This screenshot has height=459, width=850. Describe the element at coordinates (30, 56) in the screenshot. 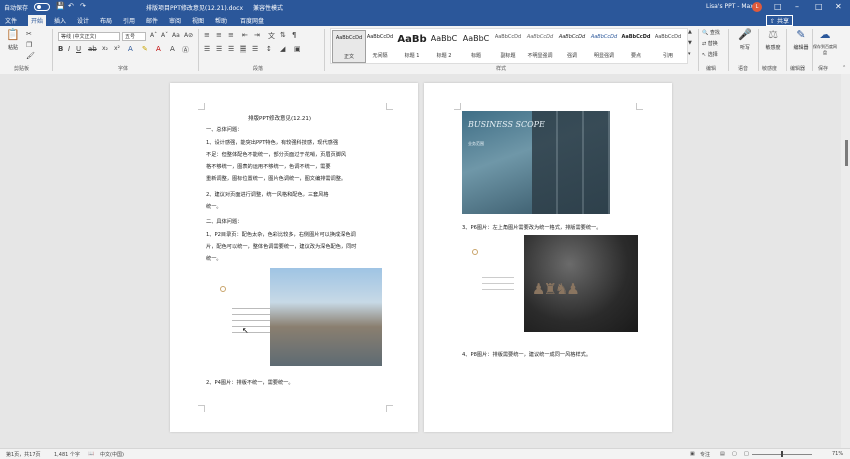

I see `format-painter-icon: 🖌` at that location.